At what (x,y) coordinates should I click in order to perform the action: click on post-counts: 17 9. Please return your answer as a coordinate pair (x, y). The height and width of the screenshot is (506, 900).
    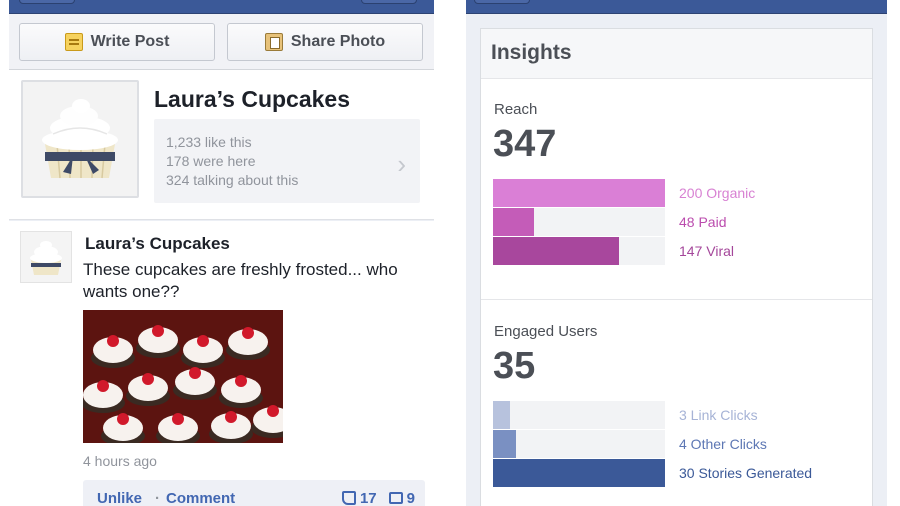
    Looking at the image, I should click on (378, 498).